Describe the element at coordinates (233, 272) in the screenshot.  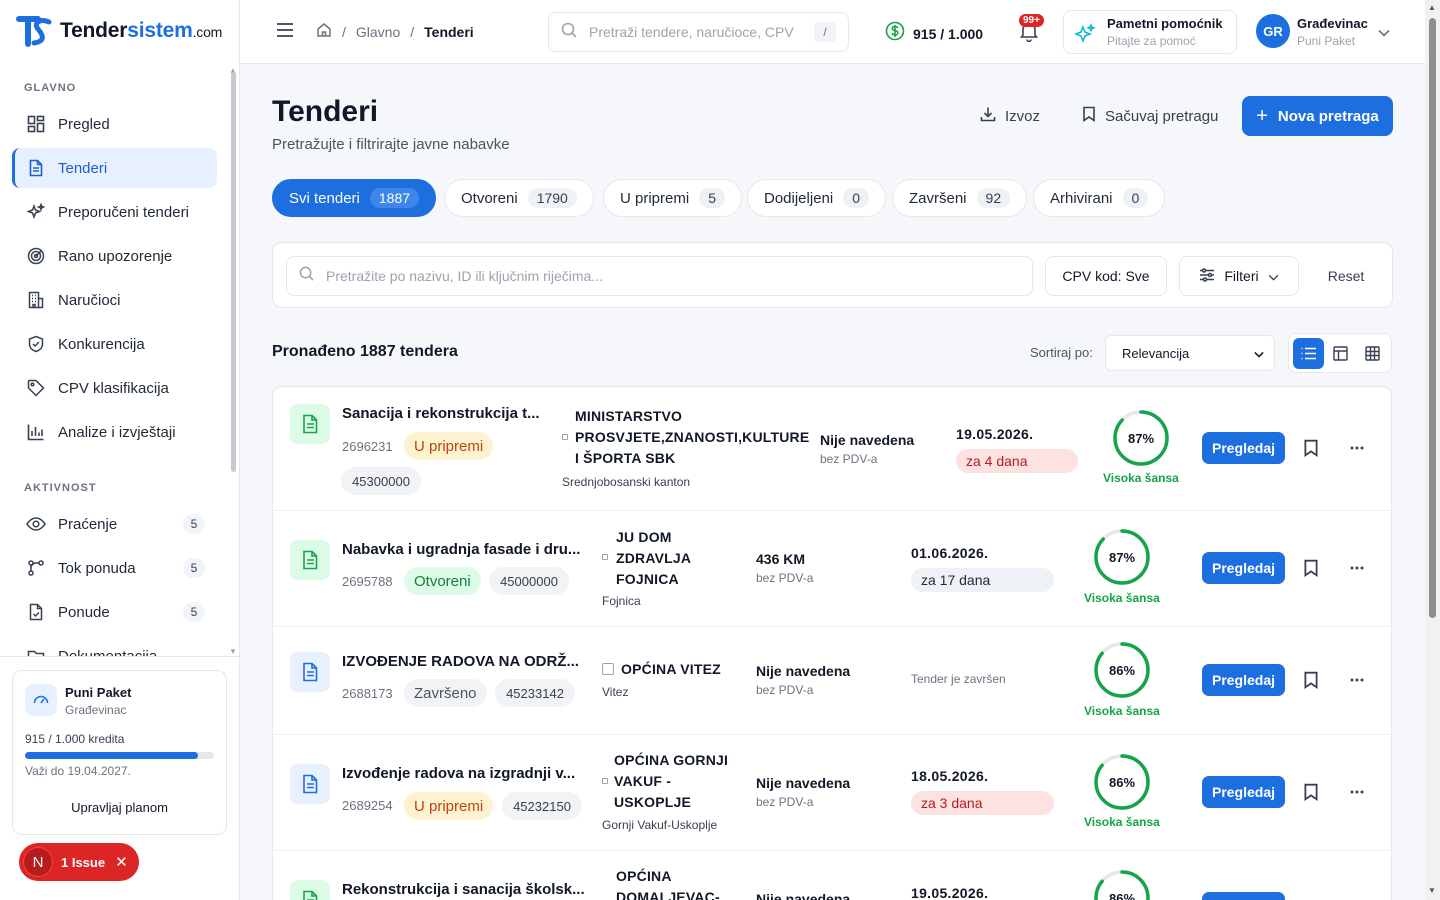
I see `sidebar-scrollbar` at that location.